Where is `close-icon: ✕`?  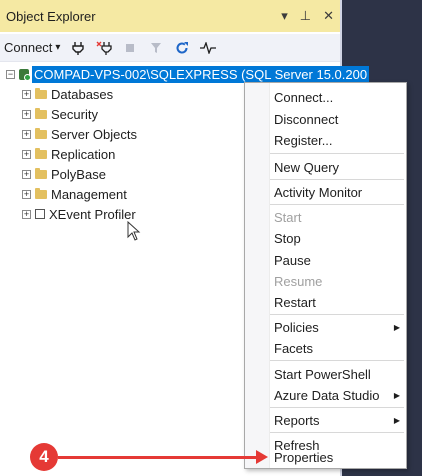 close-icon: ✕ is located at coordinates (328, 16).